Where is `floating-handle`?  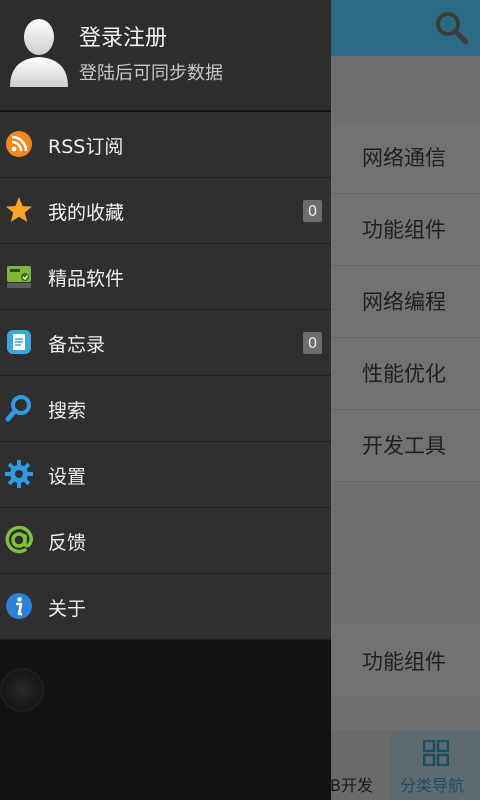 floating-handle is located at coordinates (22, 690).